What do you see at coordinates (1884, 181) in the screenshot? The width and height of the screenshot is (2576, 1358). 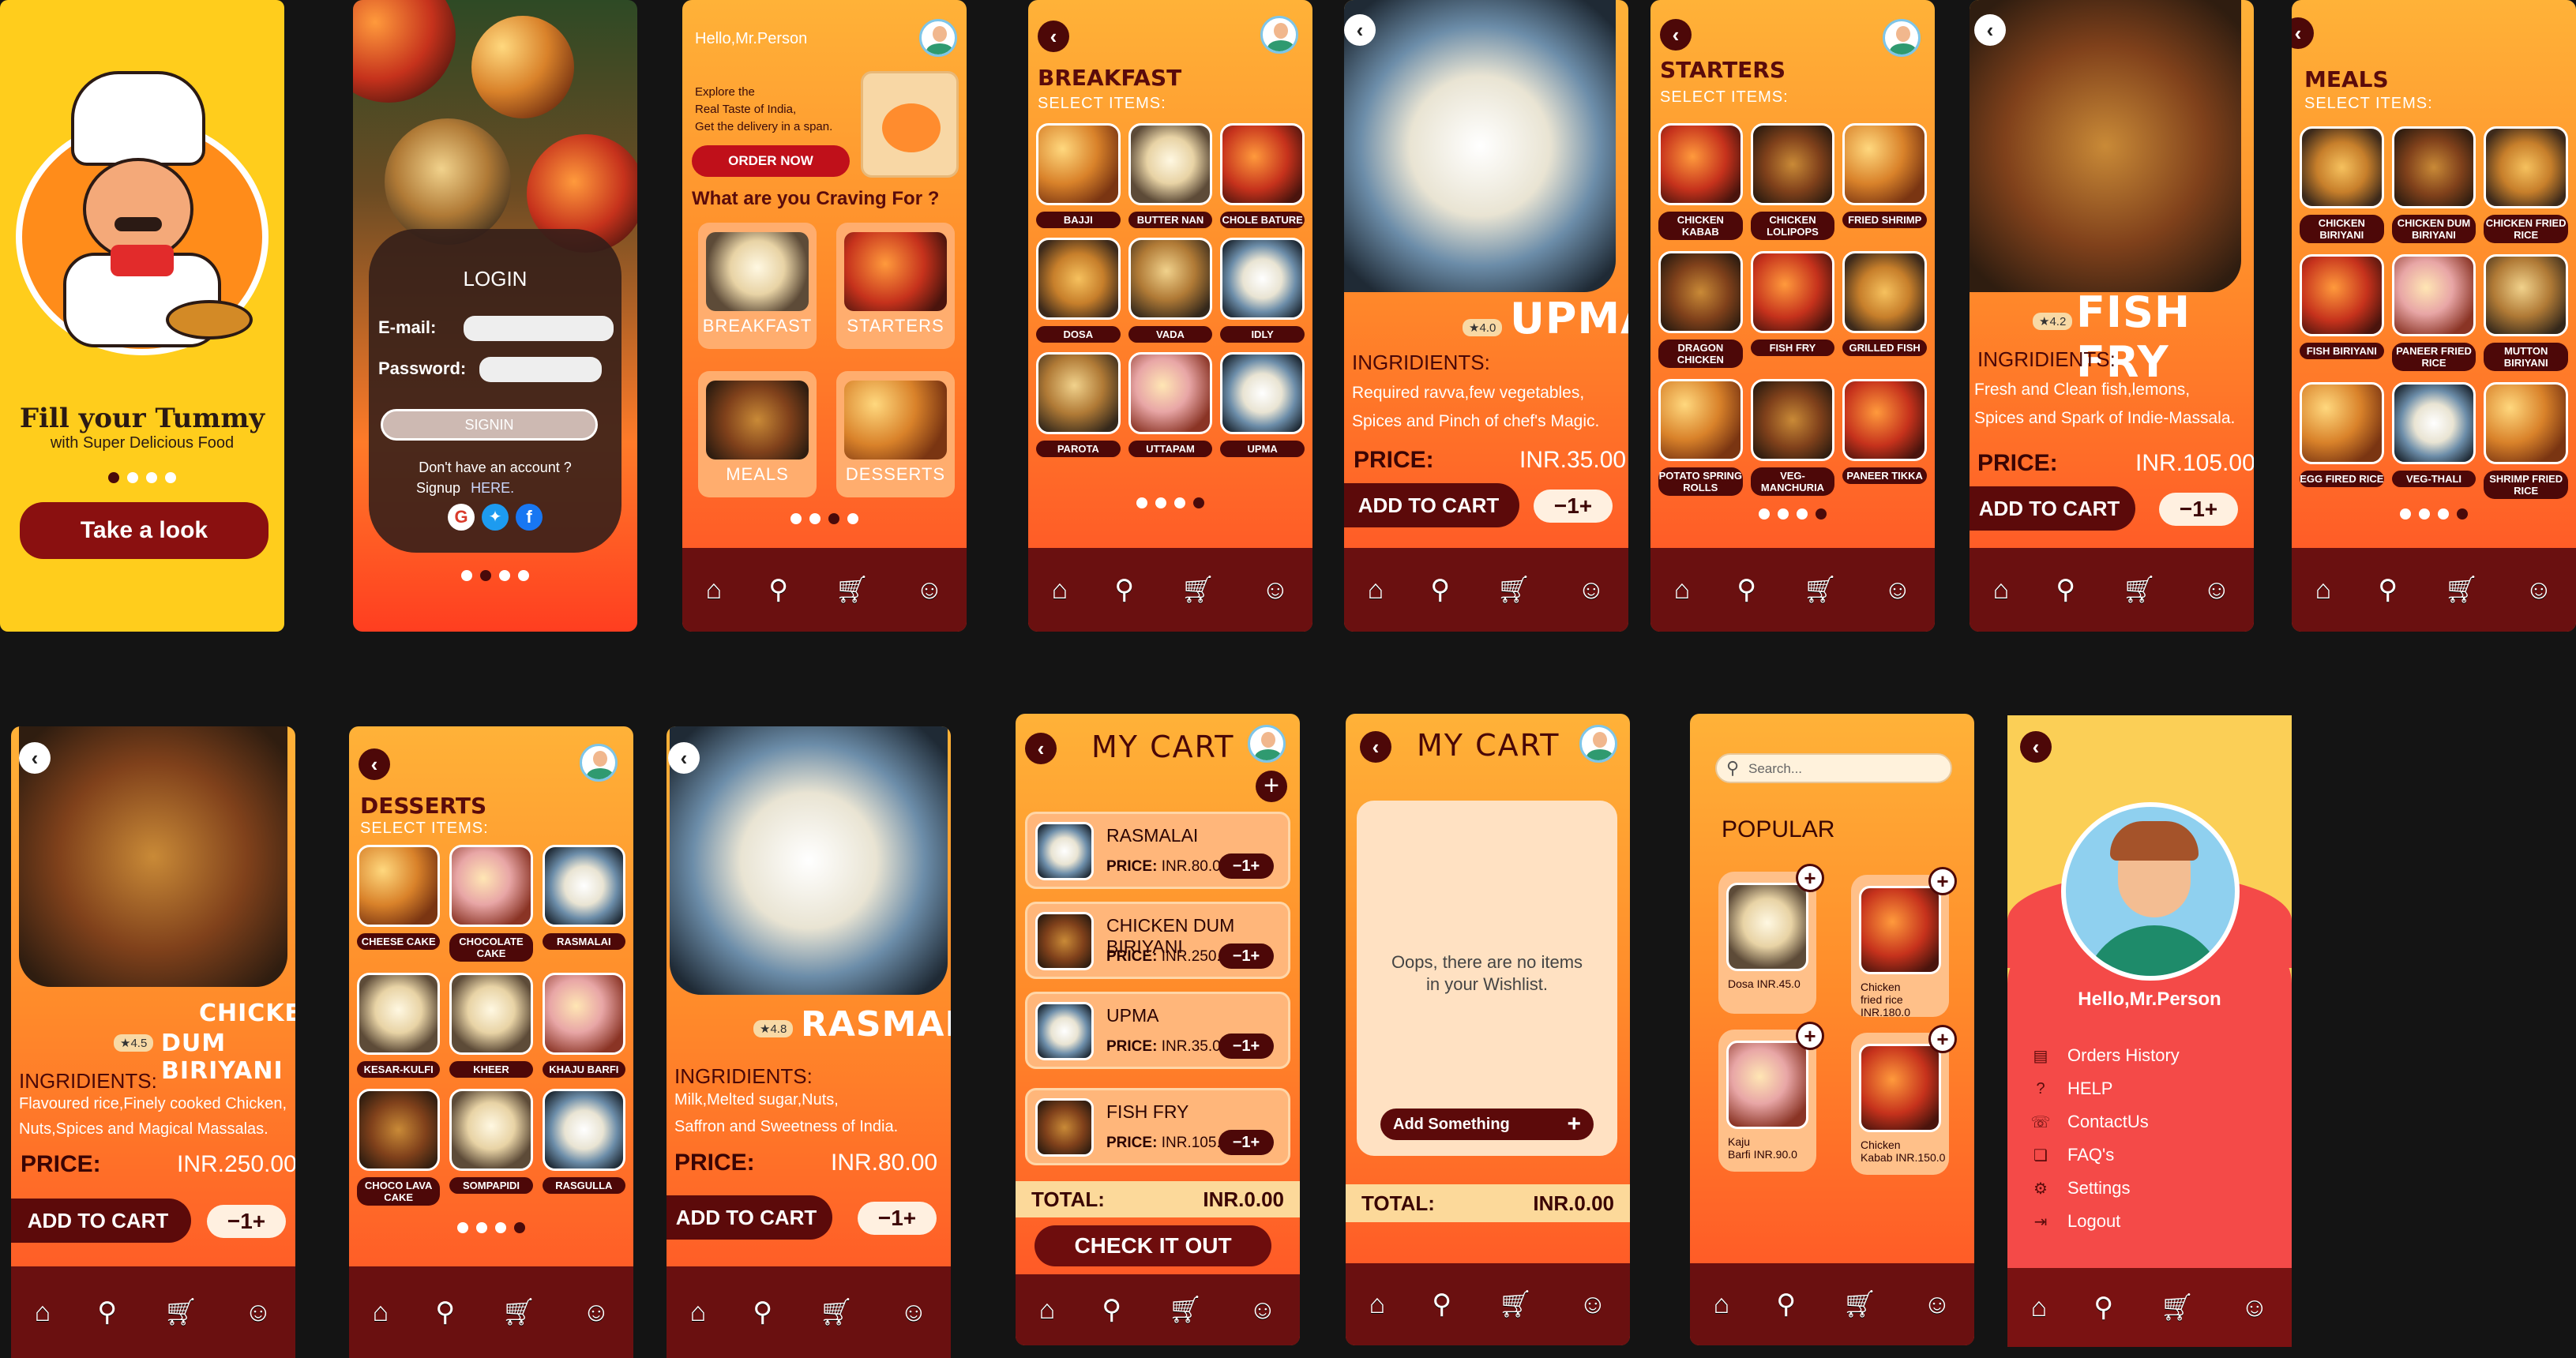 I see `item-card: FRIED SHRIMP` at bounding box center [1884, 181].